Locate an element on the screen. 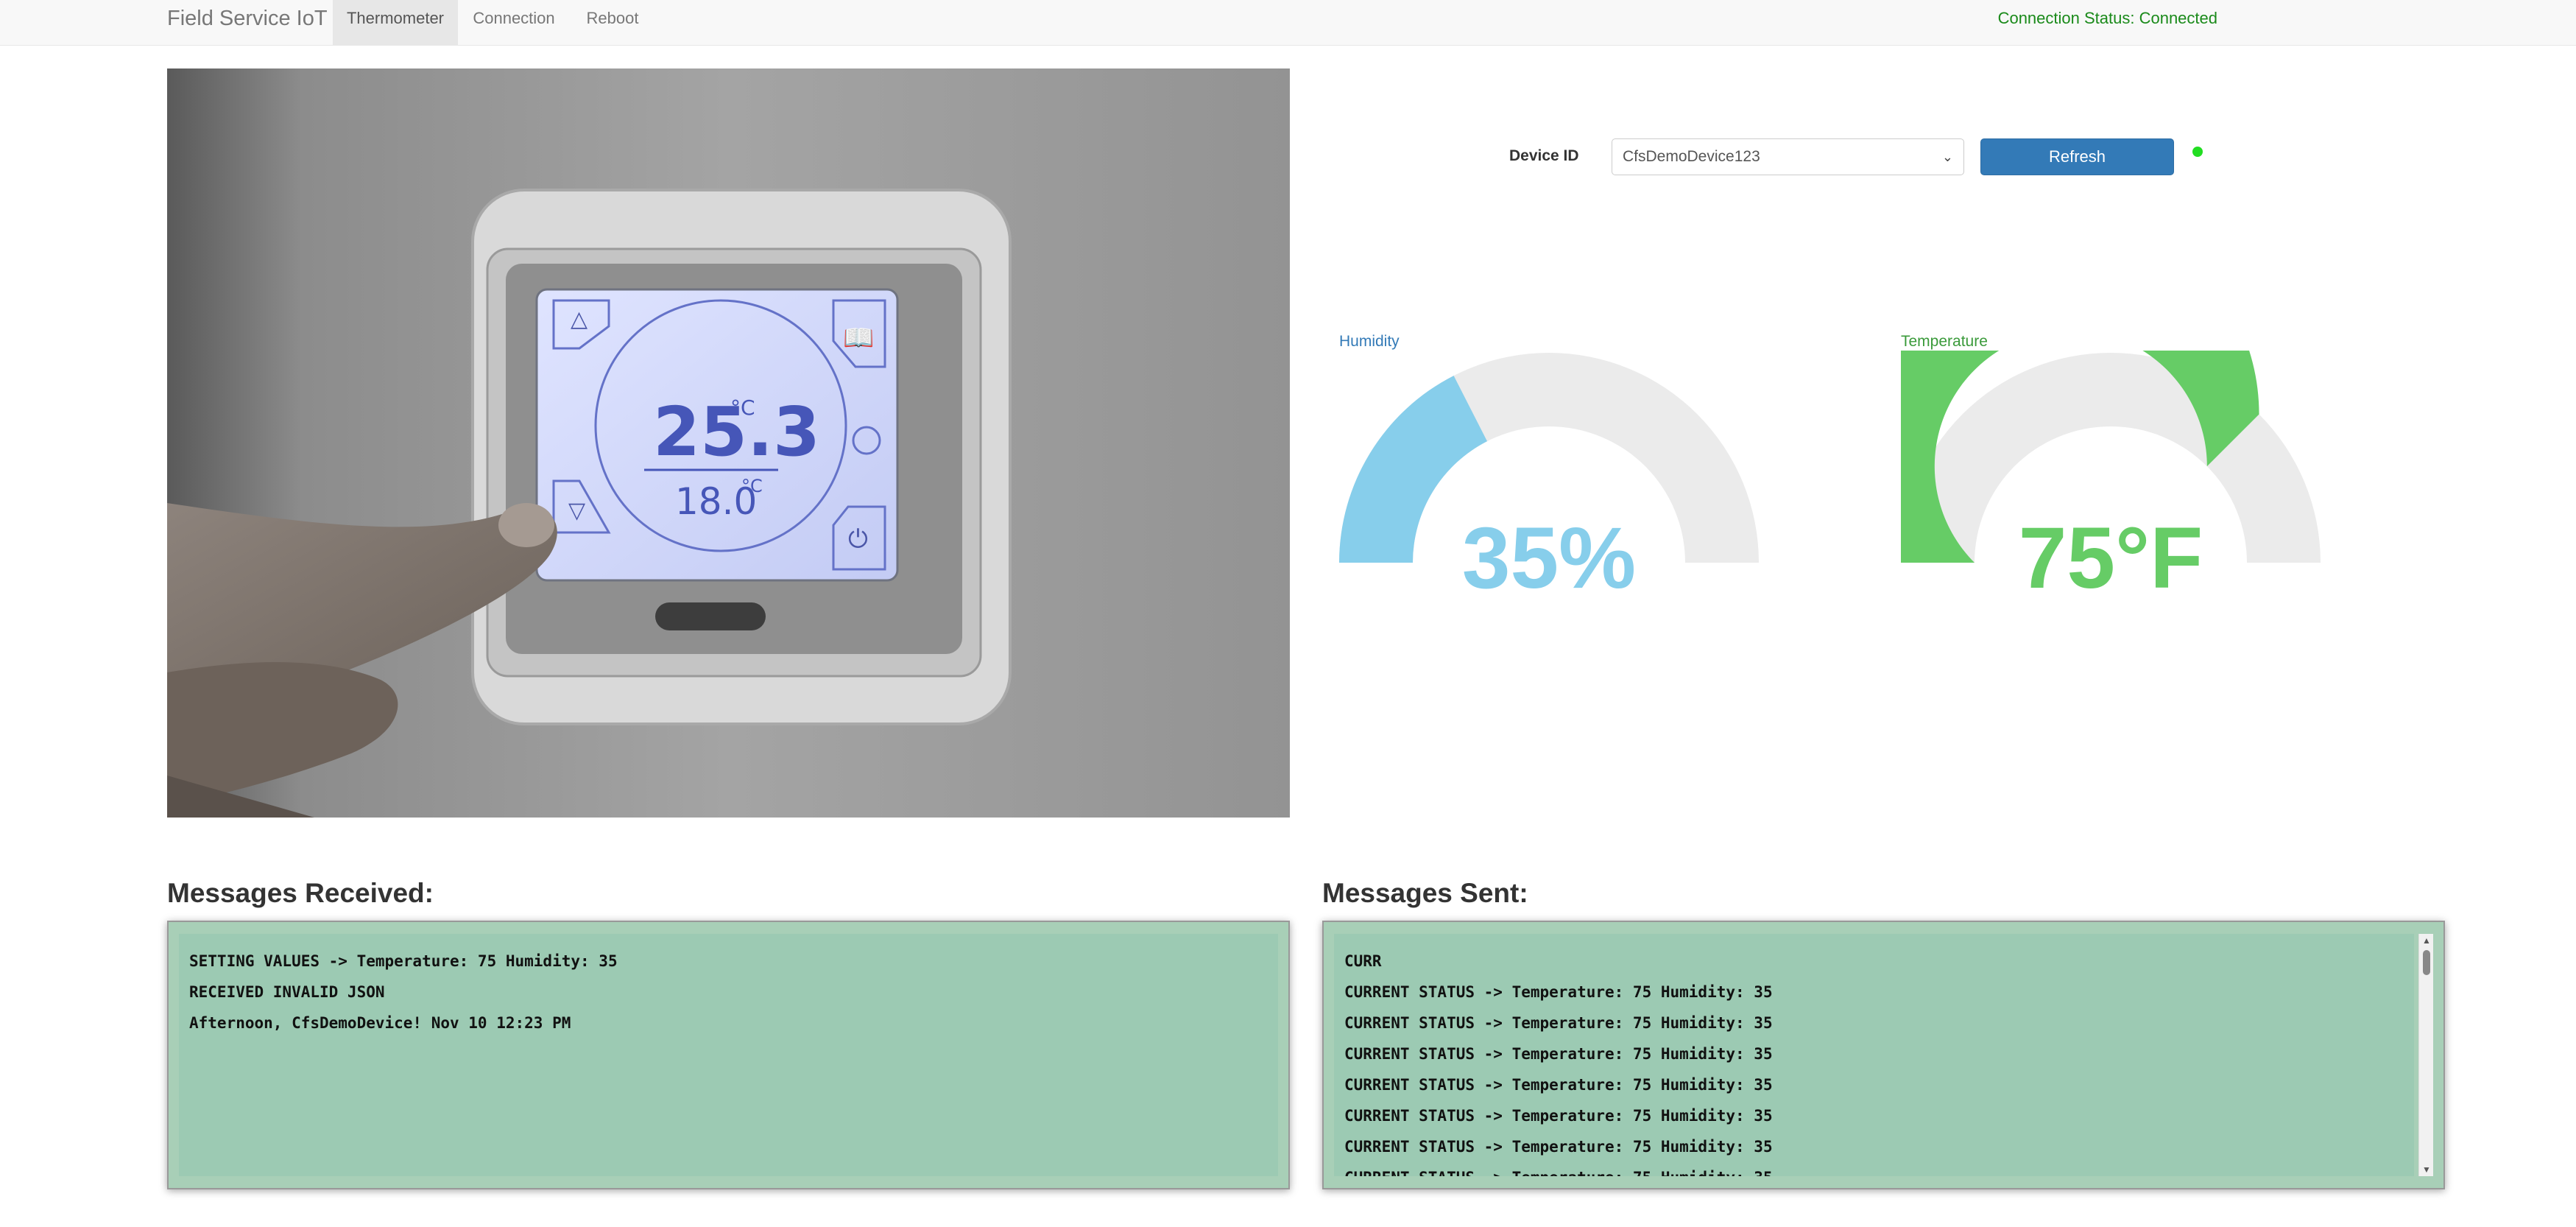 This screenshot has height=1227, width=2576. brand-title: Field Service IoT is located at coordinates (247, 23).